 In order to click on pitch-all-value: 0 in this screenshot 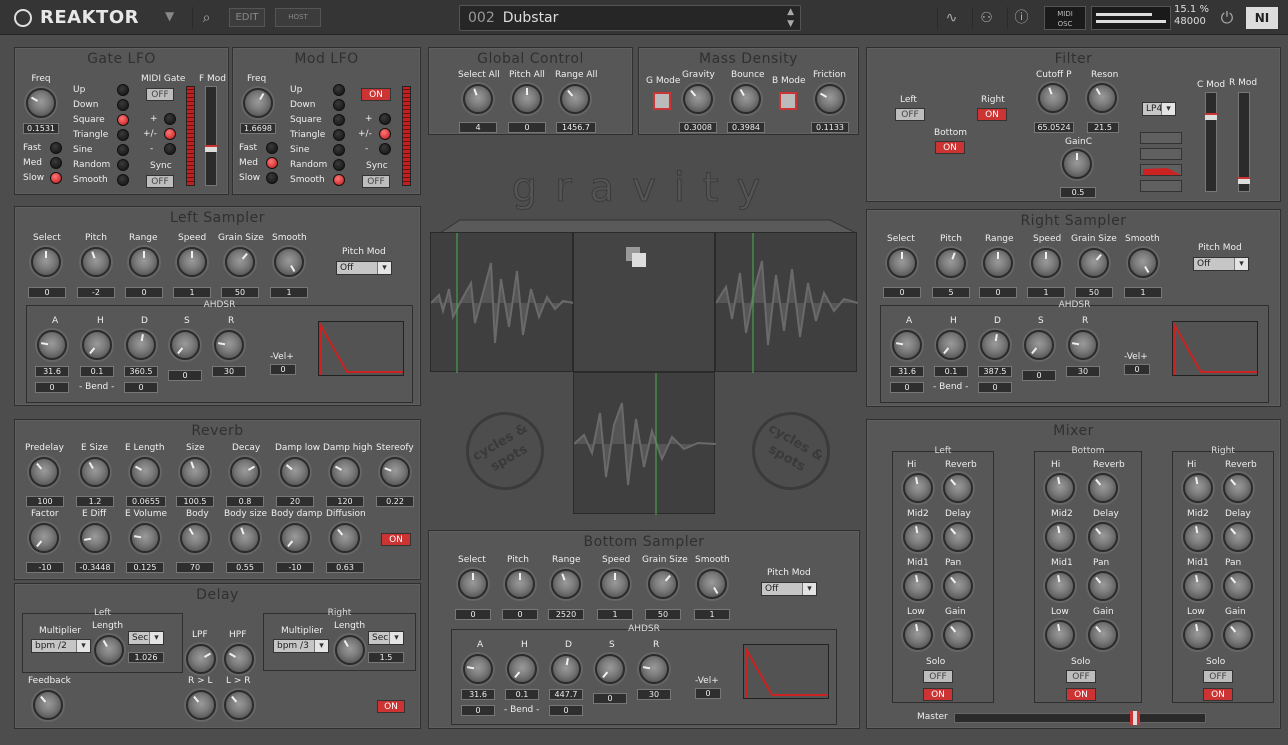, I will do `click(527, 127)`.